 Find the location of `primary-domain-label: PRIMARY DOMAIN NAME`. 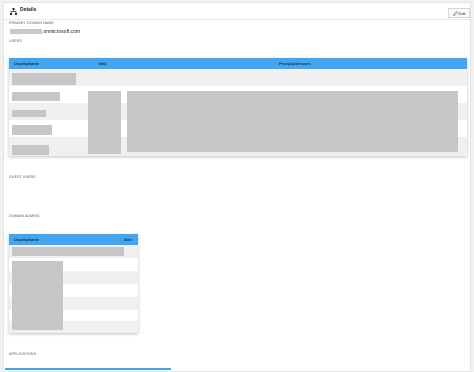

primary-domain-label: PRIMARY DOMAIN NAME is located at coordinates (31, 23).